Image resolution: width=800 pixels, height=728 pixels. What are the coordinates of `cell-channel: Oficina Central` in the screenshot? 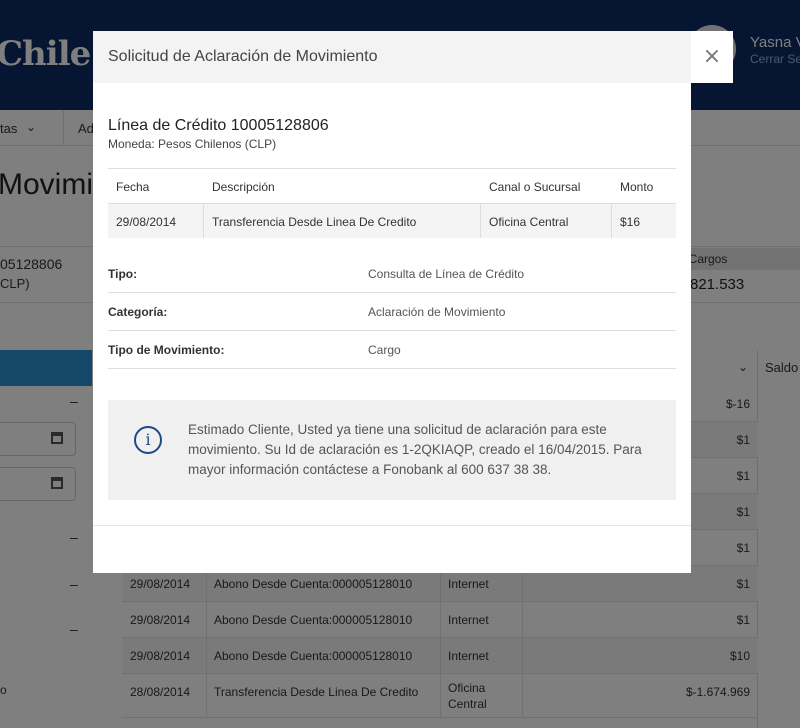 It's located at (529, 222).